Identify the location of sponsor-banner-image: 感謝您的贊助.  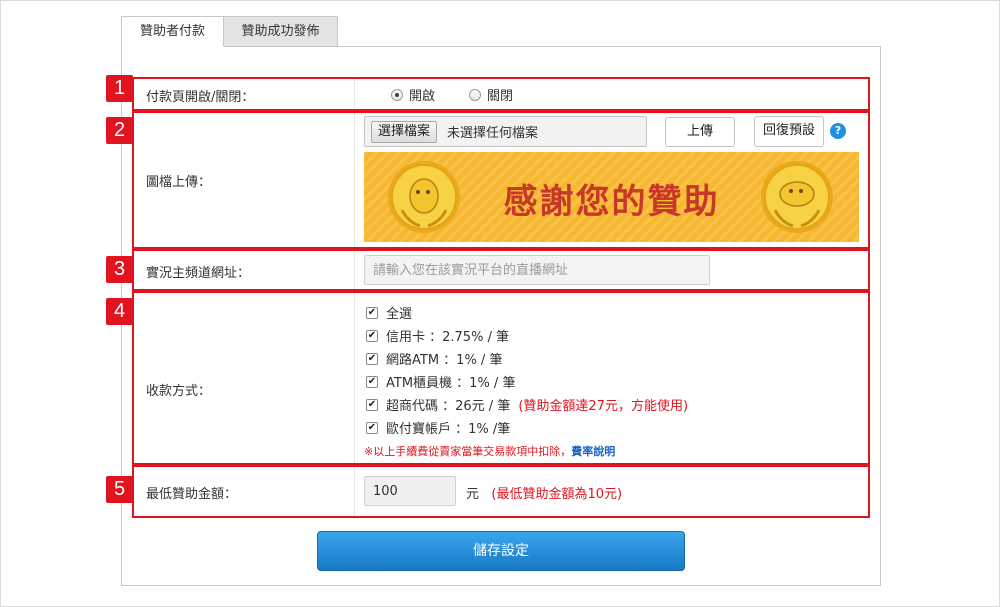
(611, 197).